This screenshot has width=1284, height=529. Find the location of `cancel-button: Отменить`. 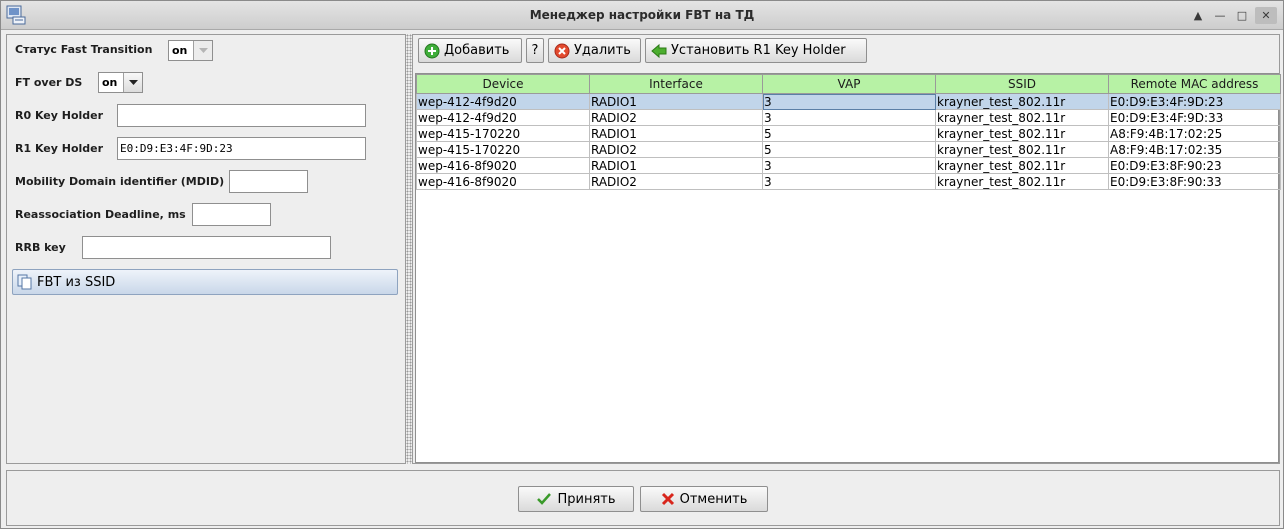

cancel-button: Отменить is located at coordinates (704, 499).